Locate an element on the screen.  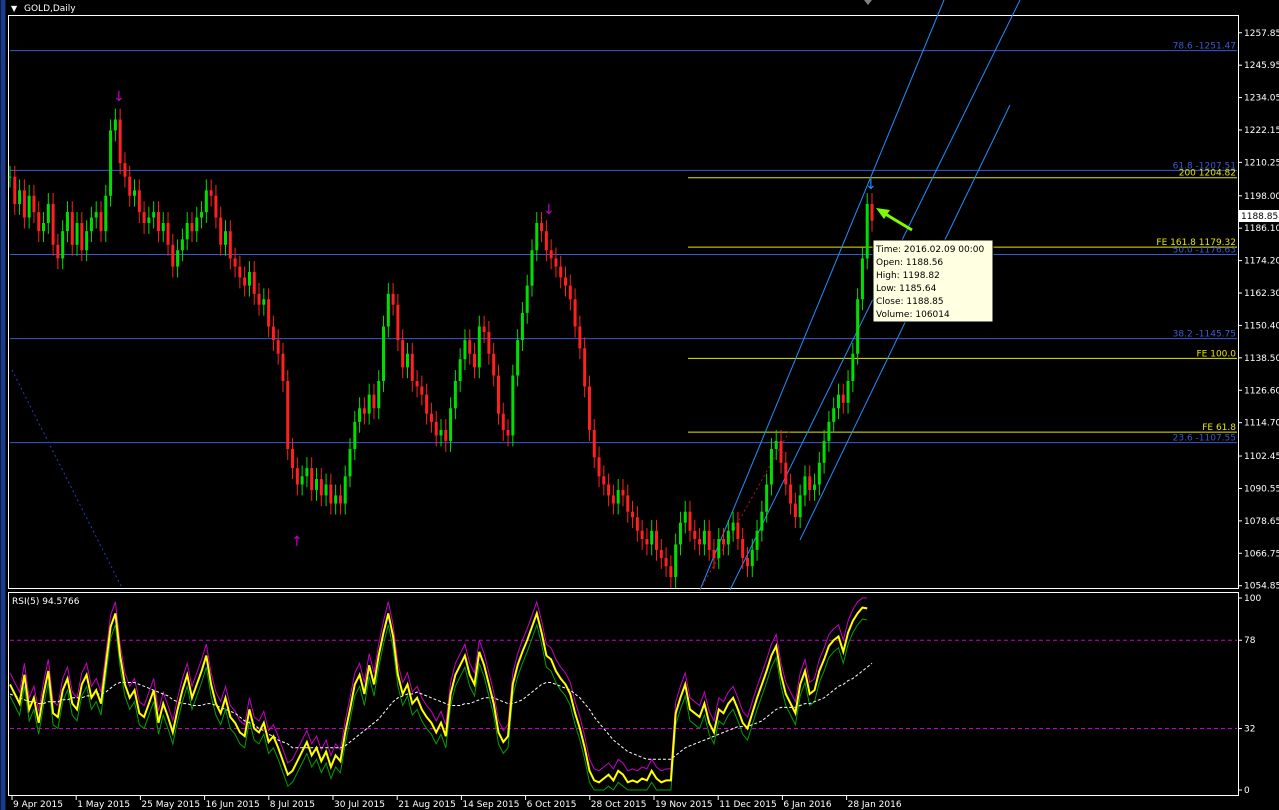
time-tick-label: 21 Aug 2015 is located at coordinates (427, 805).